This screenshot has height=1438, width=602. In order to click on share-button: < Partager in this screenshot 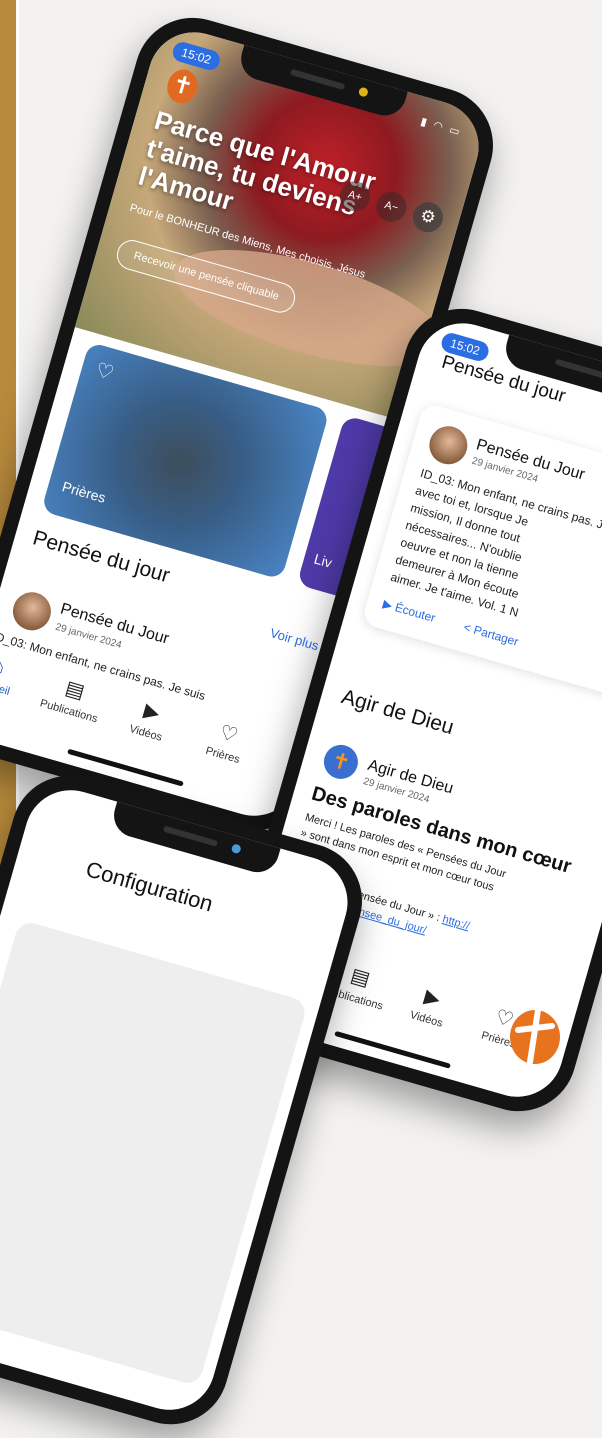, I will do `click(491, 634)`.